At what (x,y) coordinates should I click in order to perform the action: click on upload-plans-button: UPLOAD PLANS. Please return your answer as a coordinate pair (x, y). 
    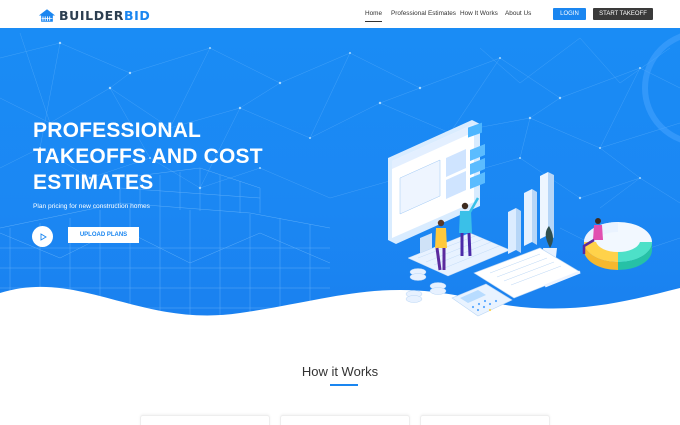
    Looking at the image, I should click on (103, 235).